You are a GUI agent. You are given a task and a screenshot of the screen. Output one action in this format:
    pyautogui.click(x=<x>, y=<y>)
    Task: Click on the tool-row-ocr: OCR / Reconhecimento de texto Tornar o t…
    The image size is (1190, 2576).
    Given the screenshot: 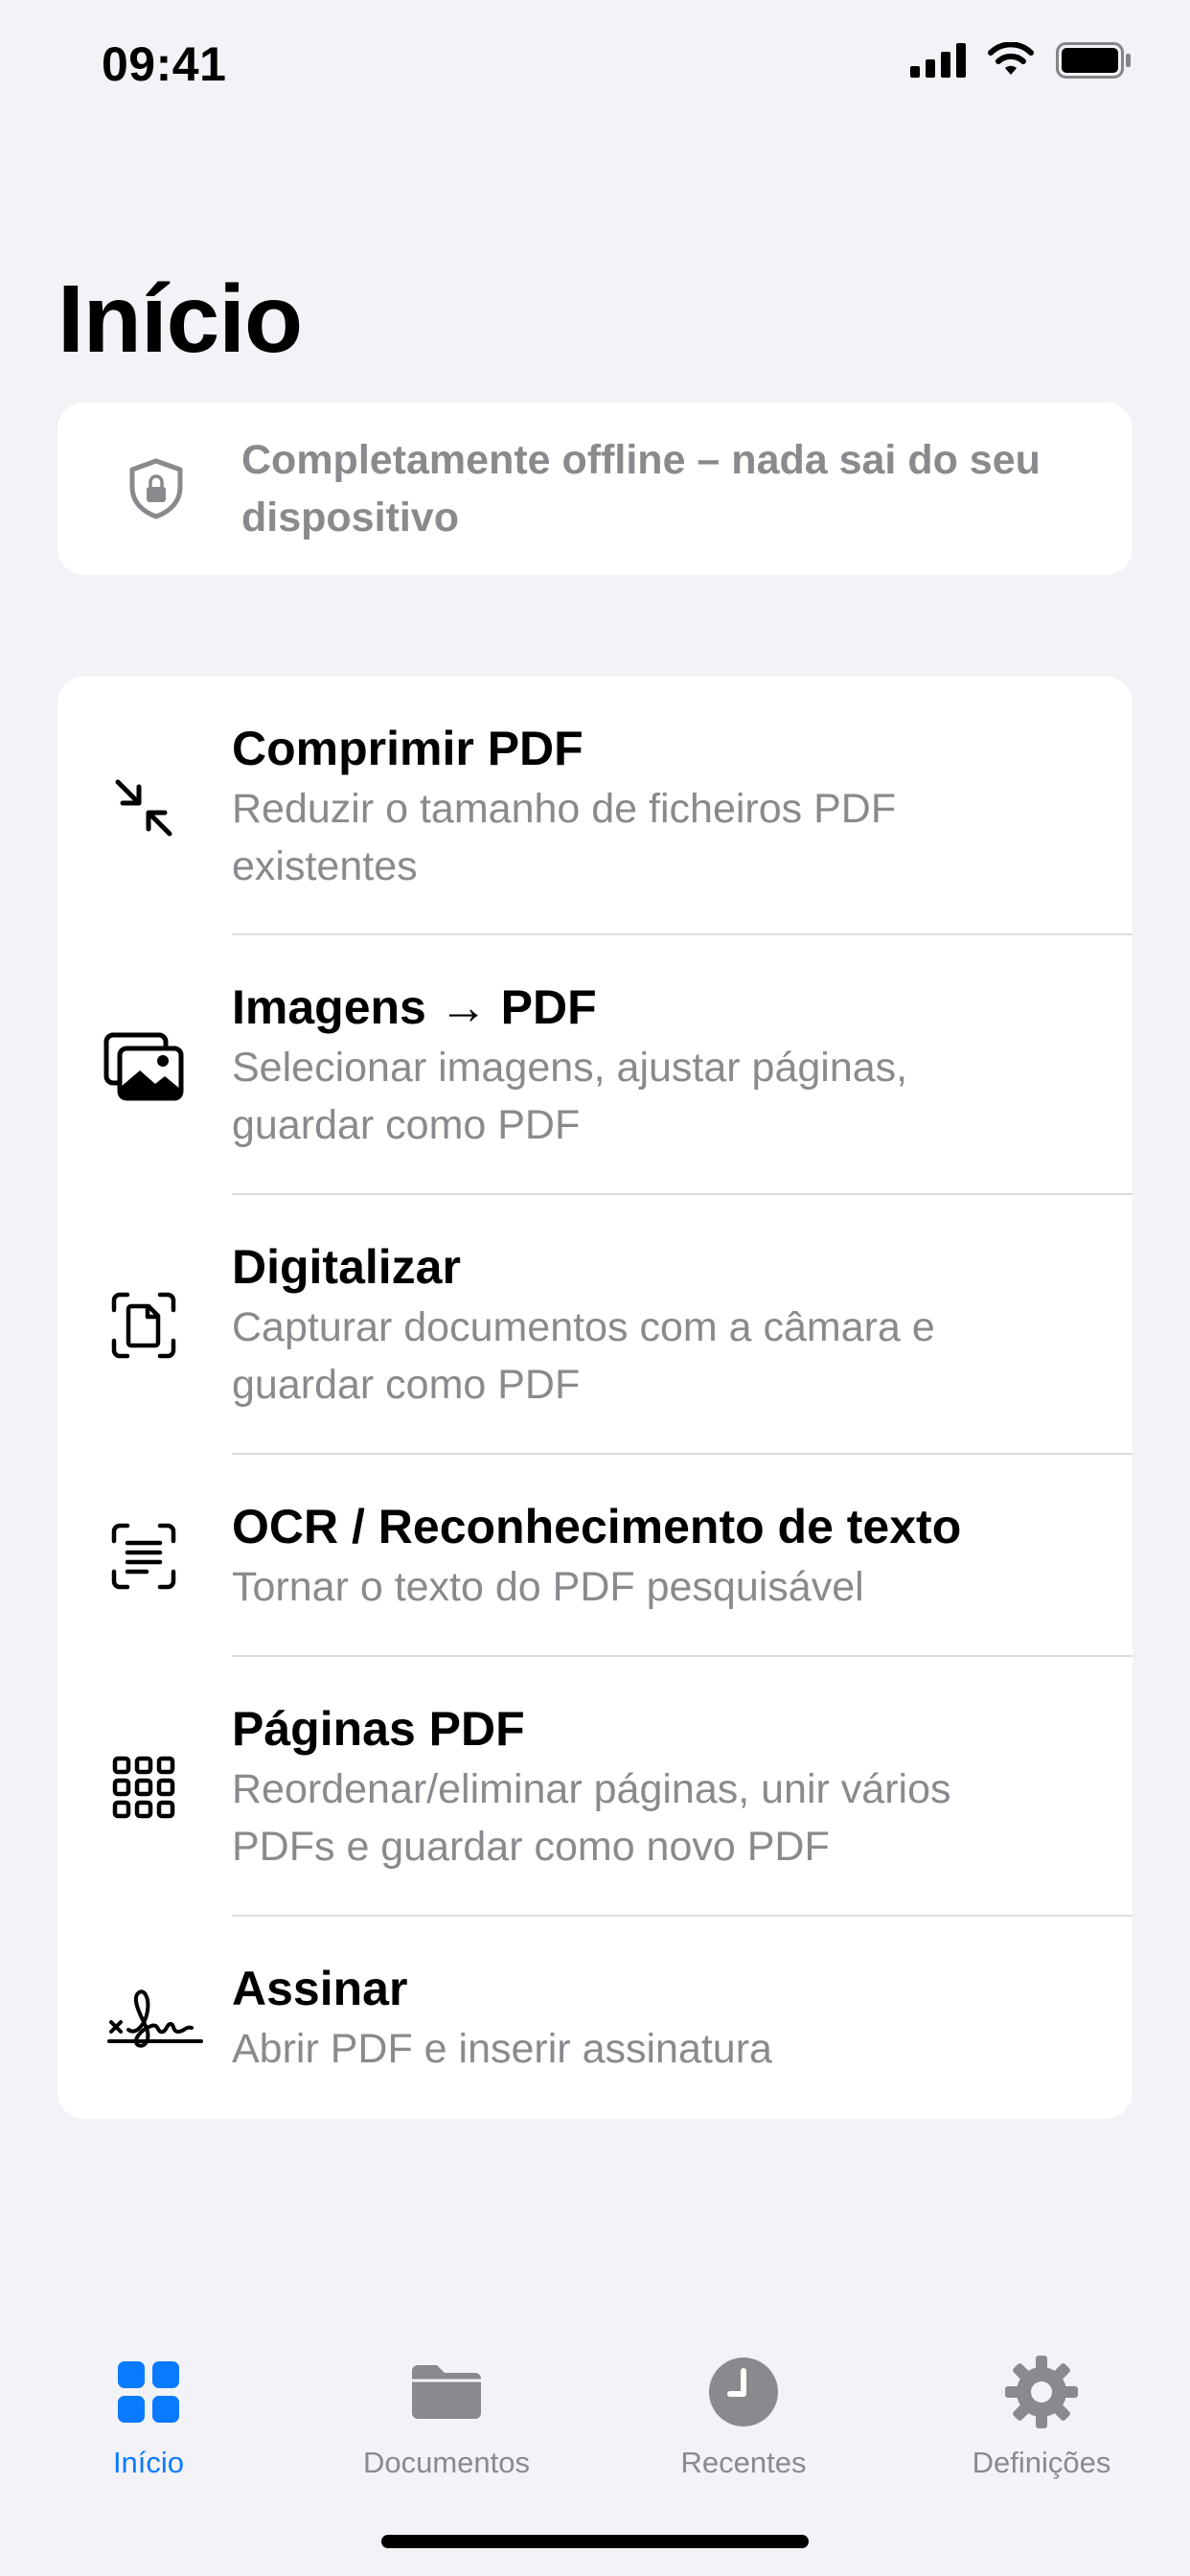 What is the action you would take?
    pyautogui.click(x=595, y=1556)
    